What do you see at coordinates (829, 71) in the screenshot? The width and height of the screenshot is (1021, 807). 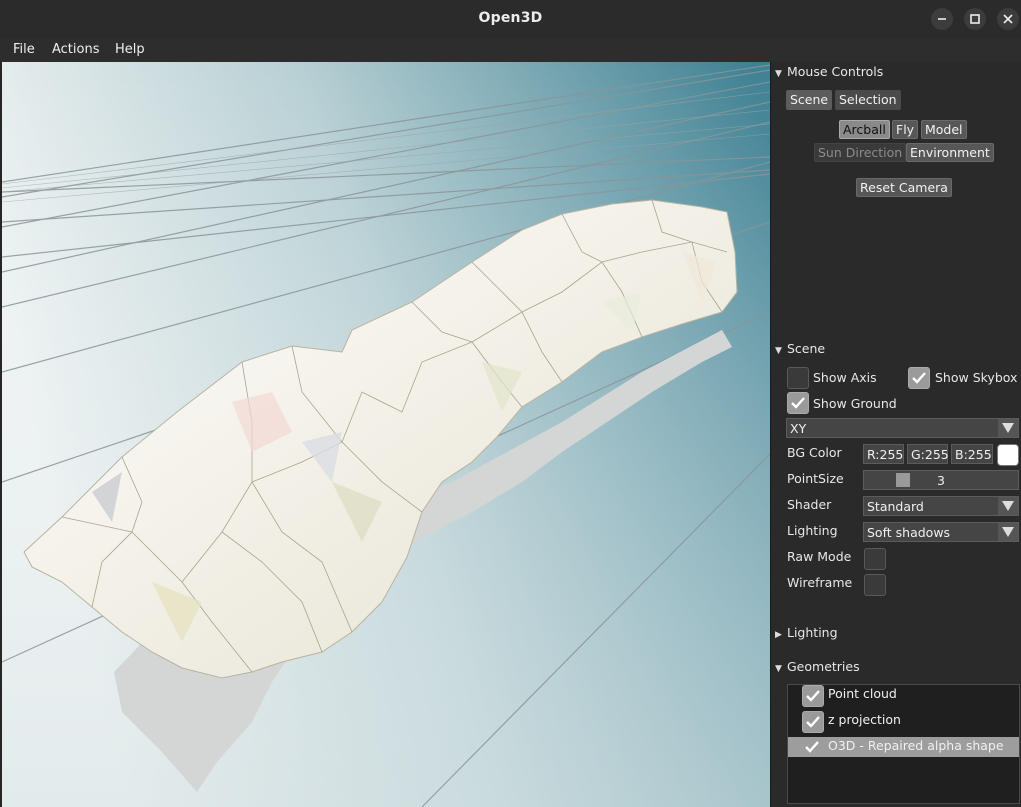 I see `mouse-controls-header: ▼ Mouse Controls` at bounding box center [829, 71].